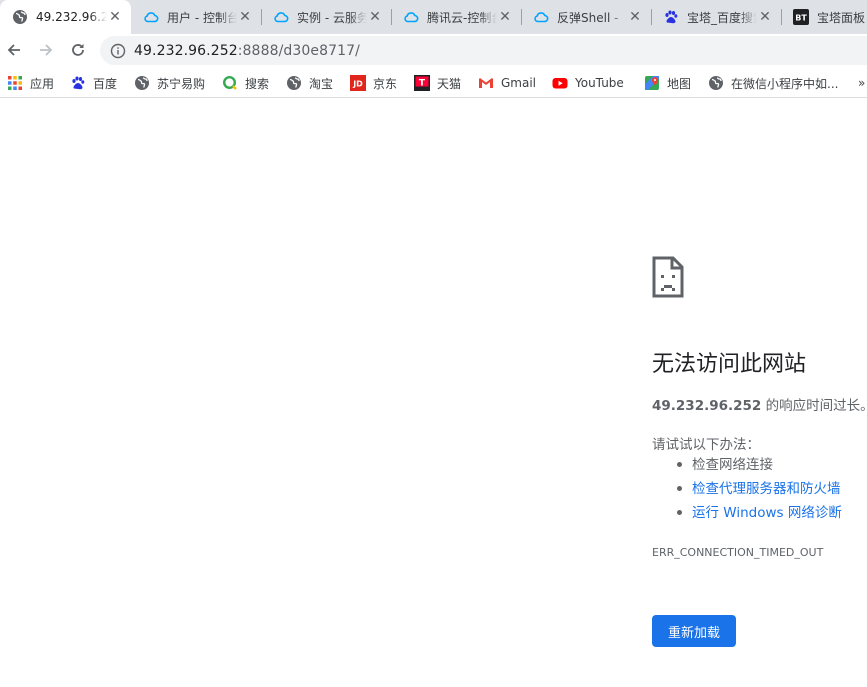  Describe the element at coordinates (385, 83) in the screenshot. I see `bookmark-label: 京东` at that location.